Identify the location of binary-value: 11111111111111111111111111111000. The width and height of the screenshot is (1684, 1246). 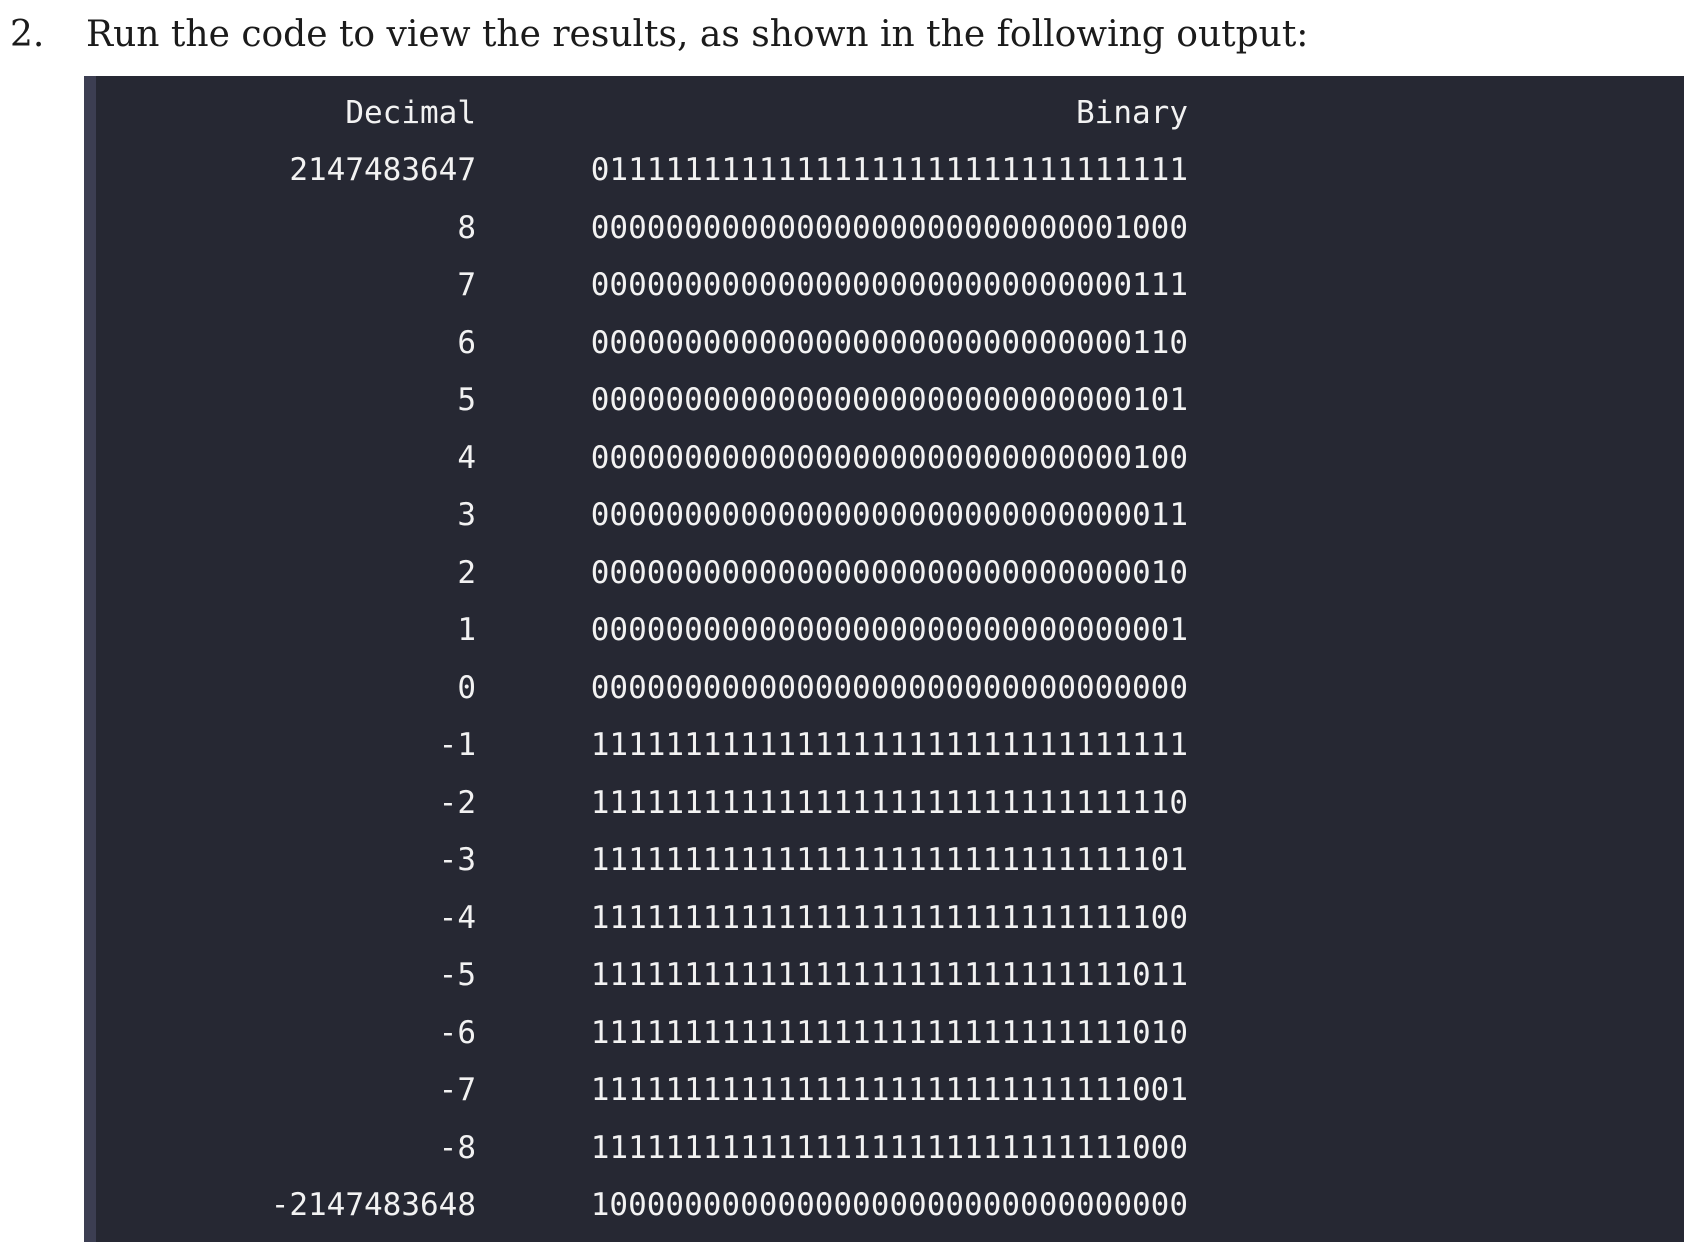
(889, 1147).